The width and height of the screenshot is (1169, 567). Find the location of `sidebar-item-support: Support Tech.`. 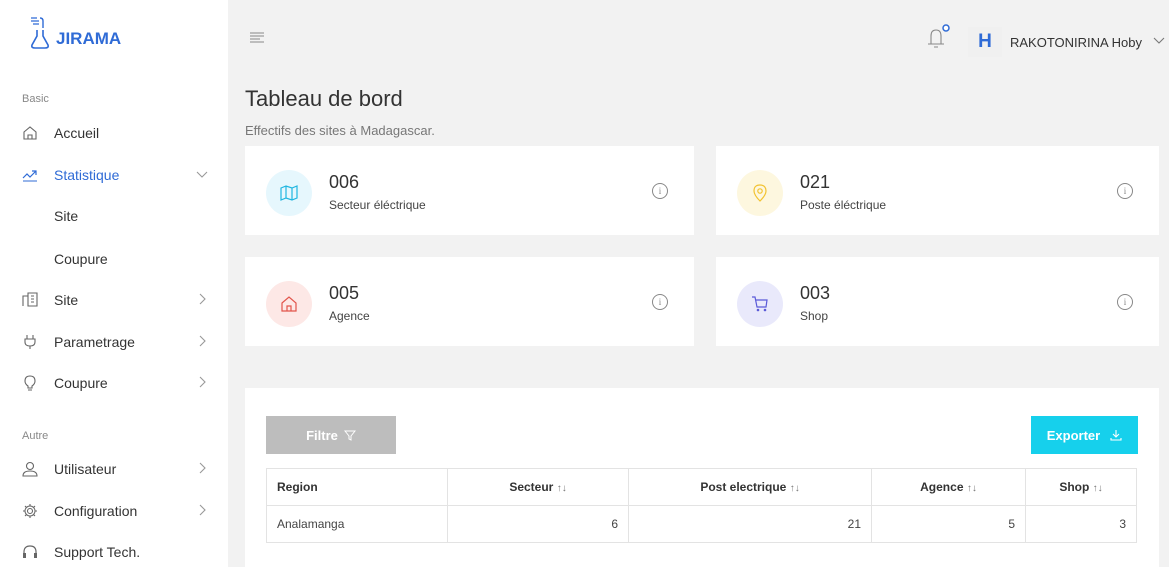

sidebar-item-support: Support Tech. is located at coordinates (114, 552).